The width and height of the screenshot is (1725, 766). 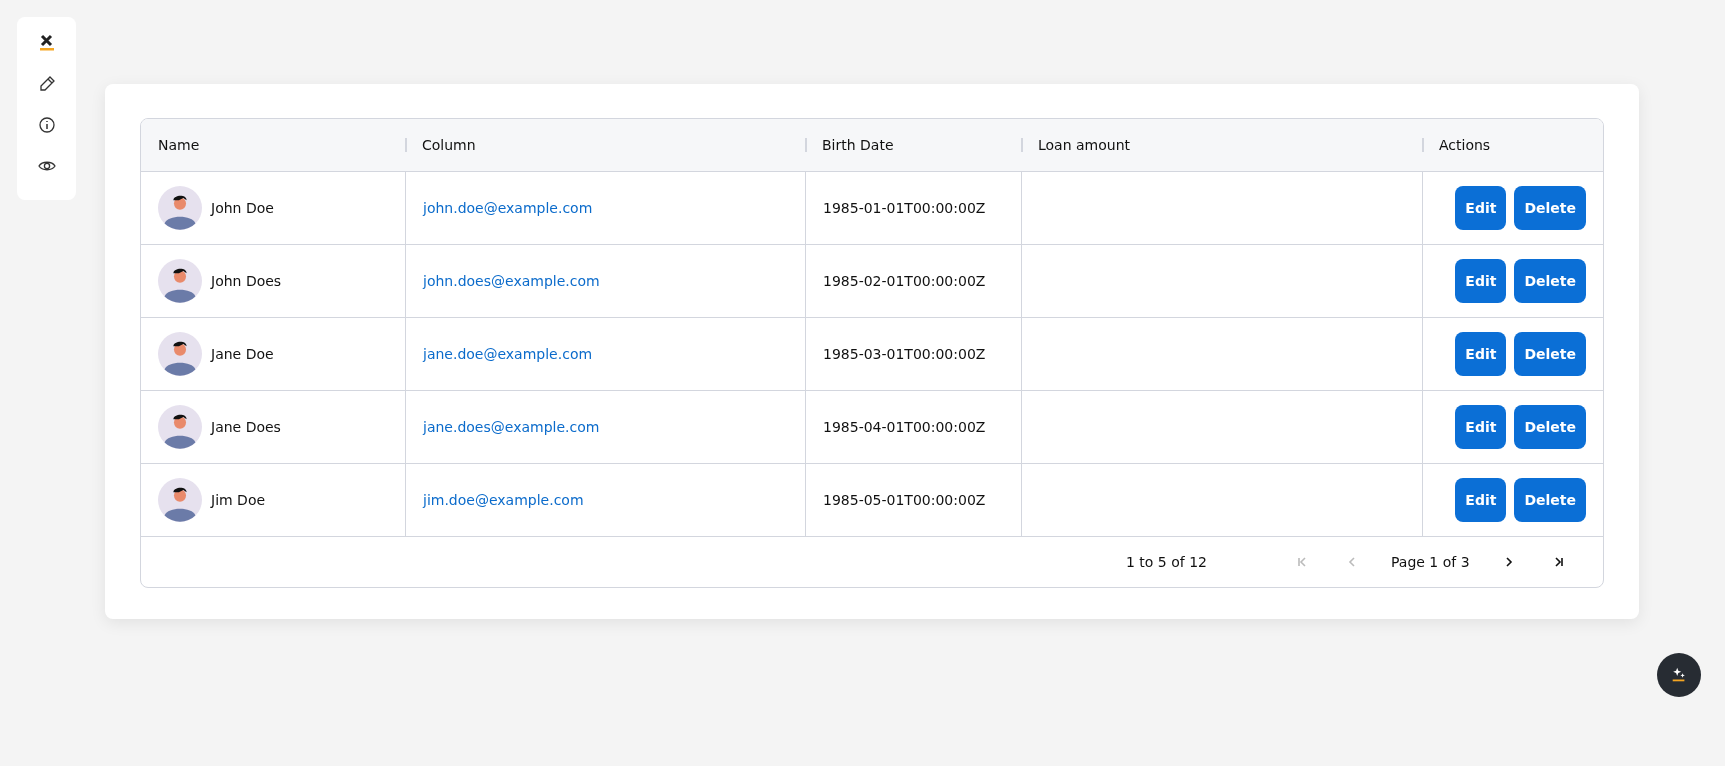 I want to click on birth-date-text: 1985-01-01T00:00:00Z, so click(x=904, y=208).